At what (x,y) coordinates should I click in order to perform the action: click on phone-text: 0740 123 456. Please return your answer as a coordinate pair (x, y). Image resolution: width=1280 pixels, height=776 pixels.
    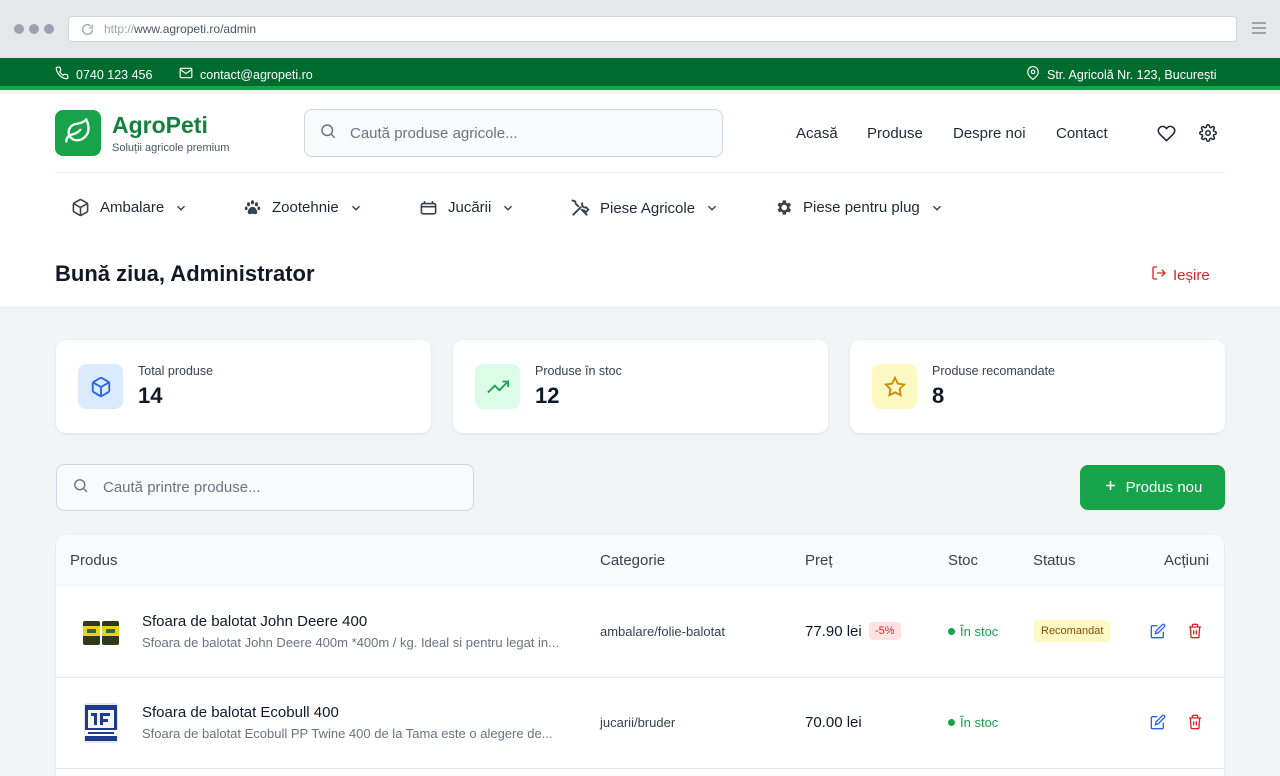
    Looking at the image, I should click on (114, 74).